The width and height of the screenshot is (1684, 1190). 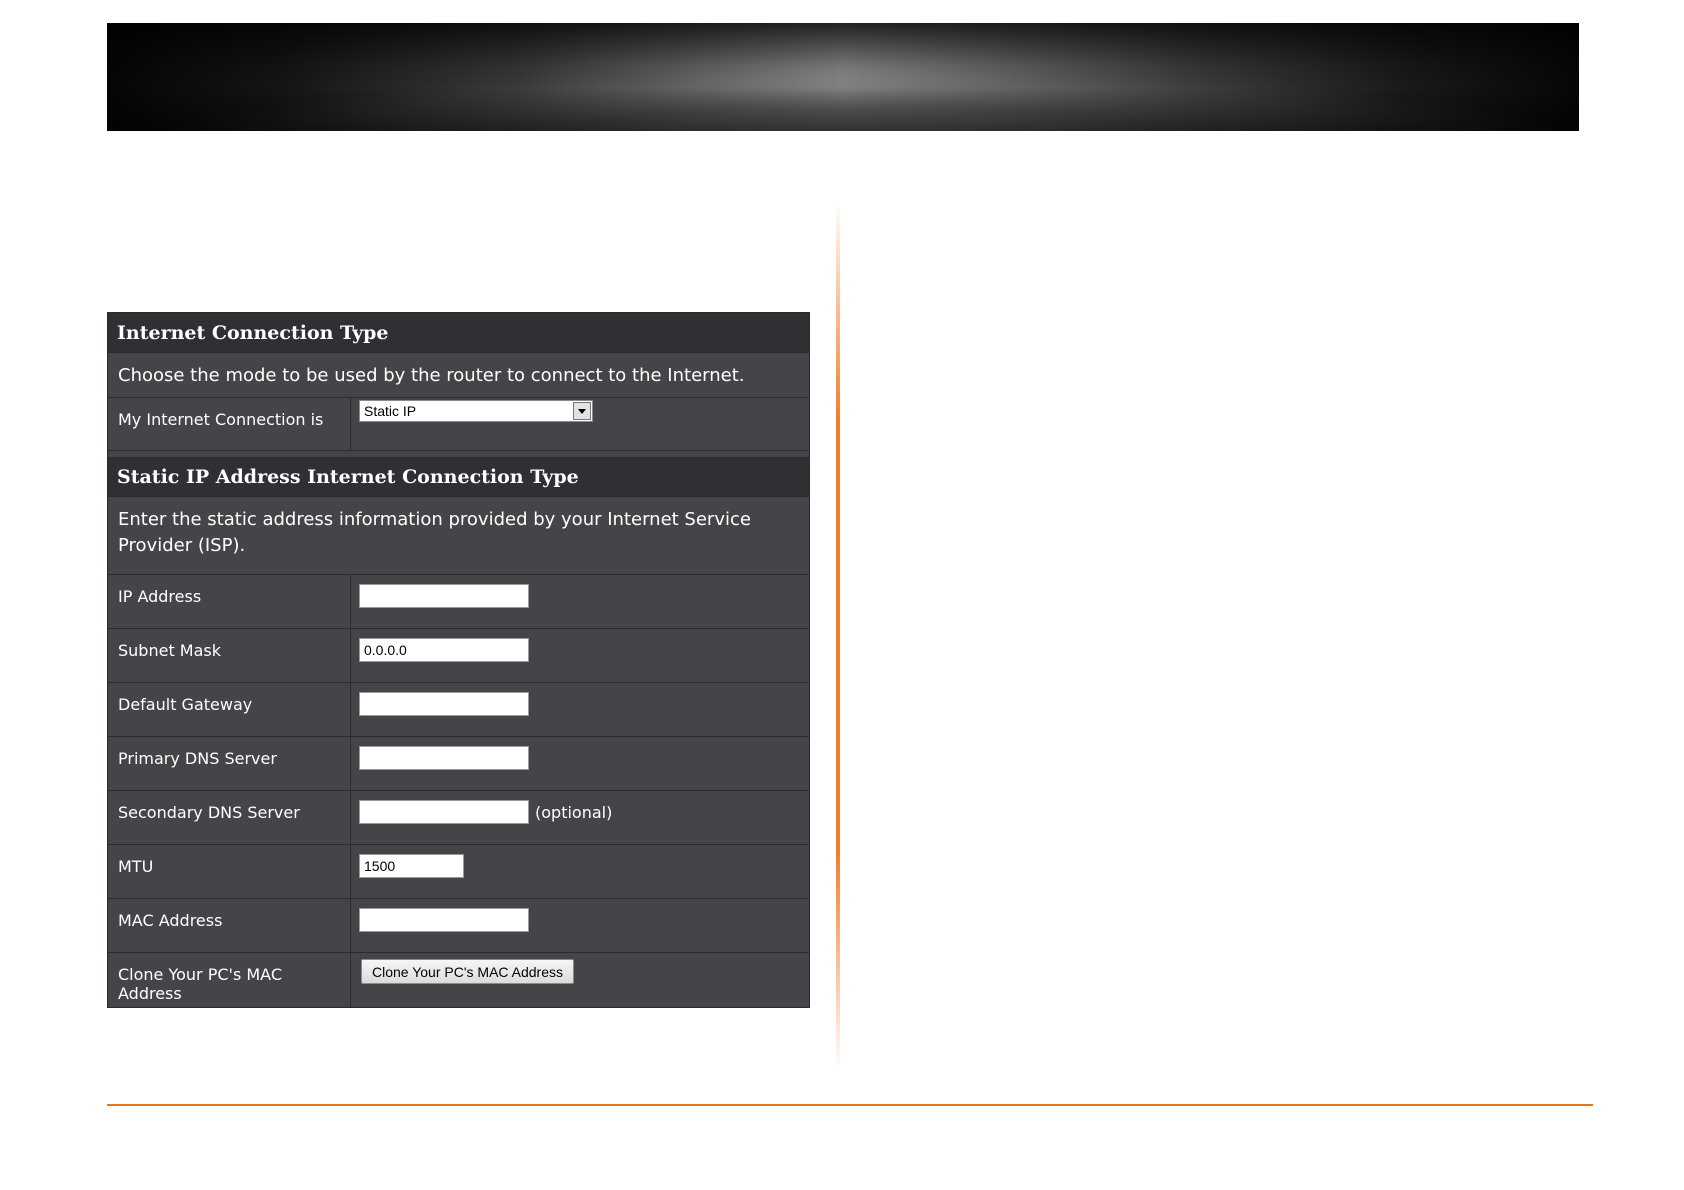 What do you see at coordinates (444, 812) in the screenshot?
I see `secondary-dns-input` at bounding box center [444, 812].